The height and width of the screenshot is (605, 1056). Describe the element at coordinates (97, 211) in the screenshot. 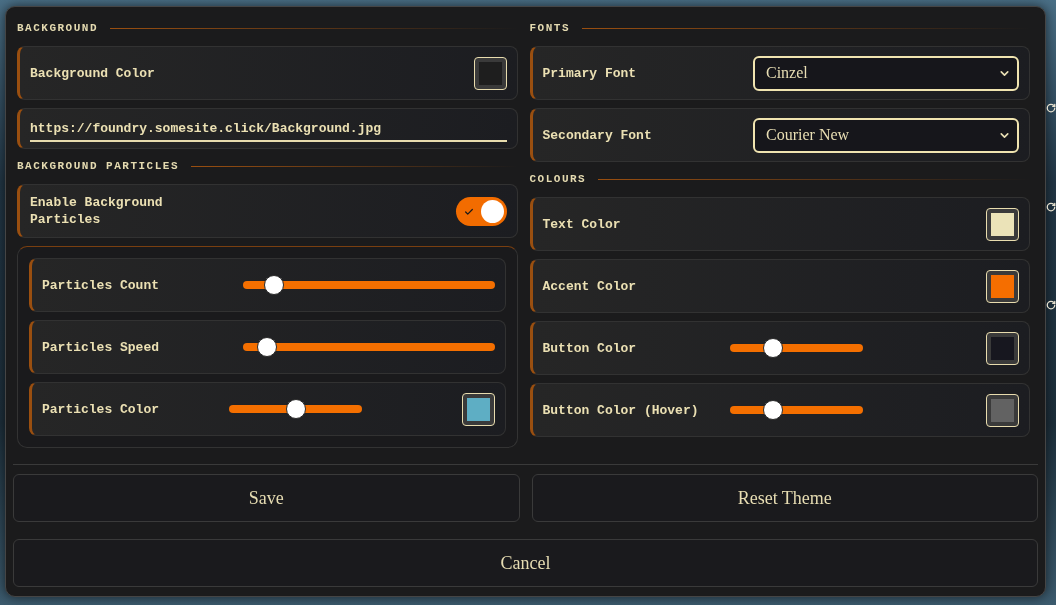

I see `setting-label: Enable Background Particles` at that location.